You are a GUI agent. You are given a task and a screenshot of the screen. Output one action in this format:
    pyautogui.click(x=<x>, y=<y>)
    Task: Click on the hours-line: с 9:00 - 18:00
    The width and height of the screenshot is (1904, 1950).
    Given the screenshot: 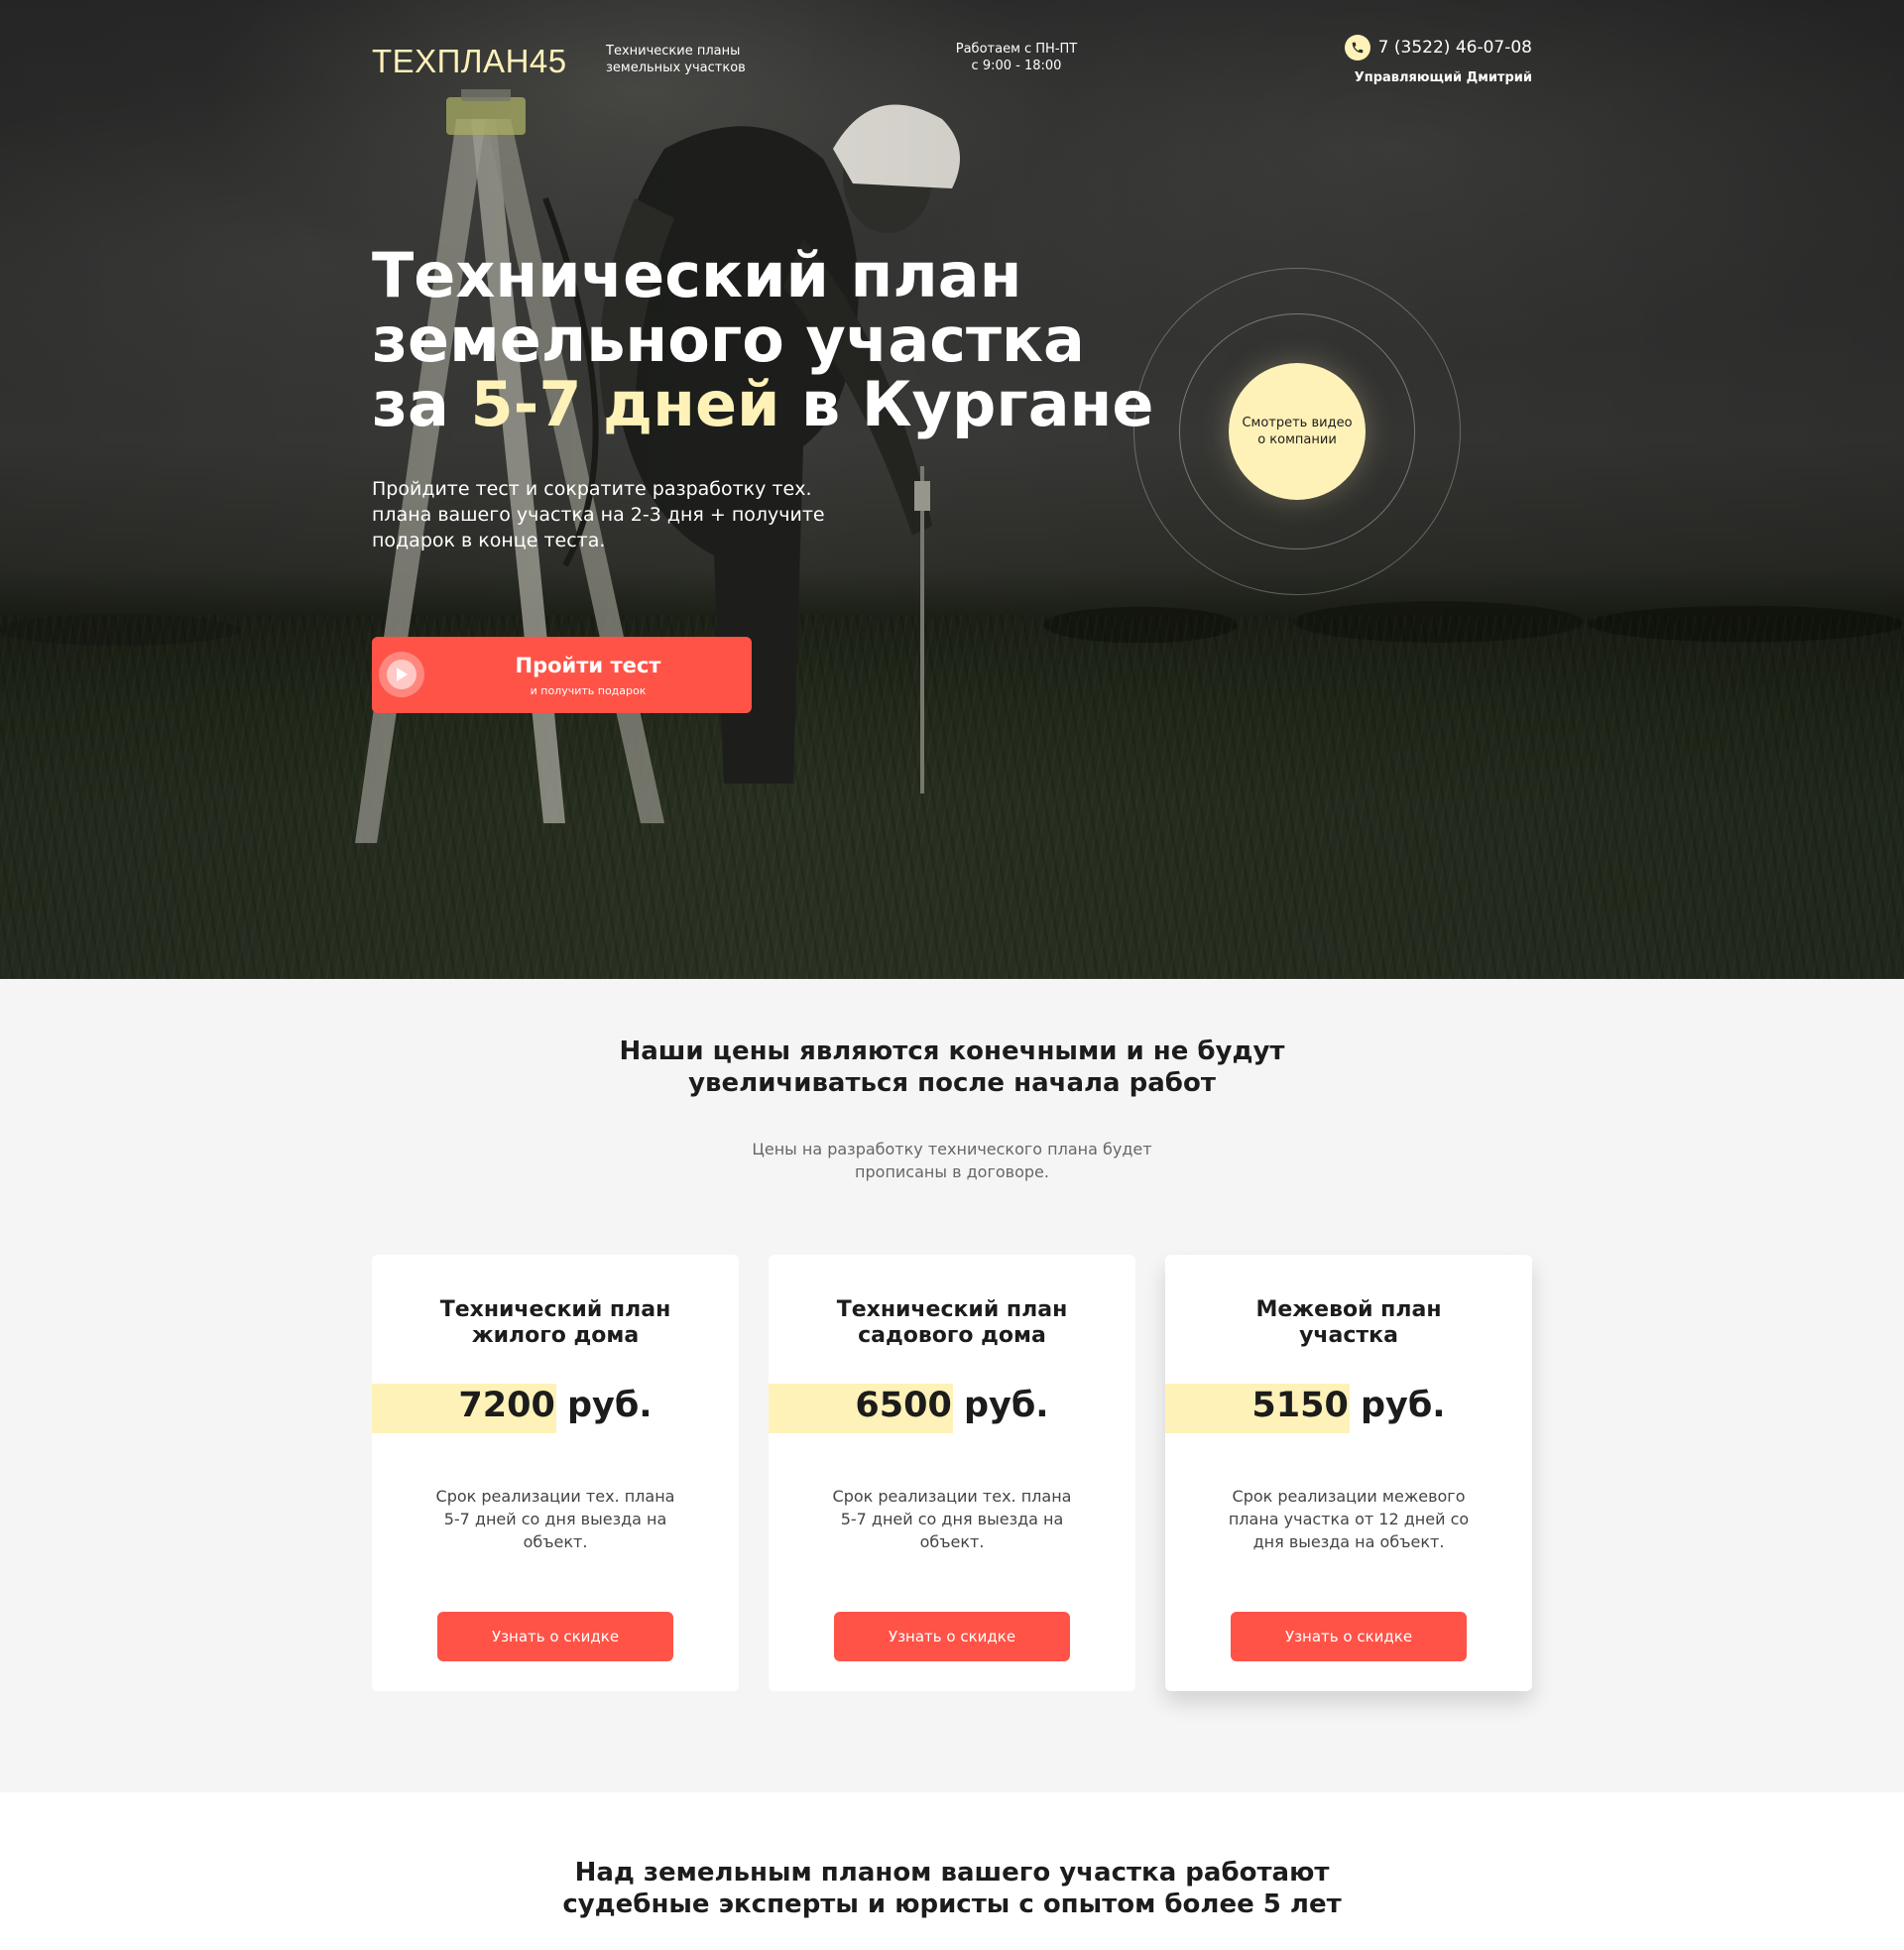 What is the action you would take?
    pyautogui.click(x=1016, y=66)
    